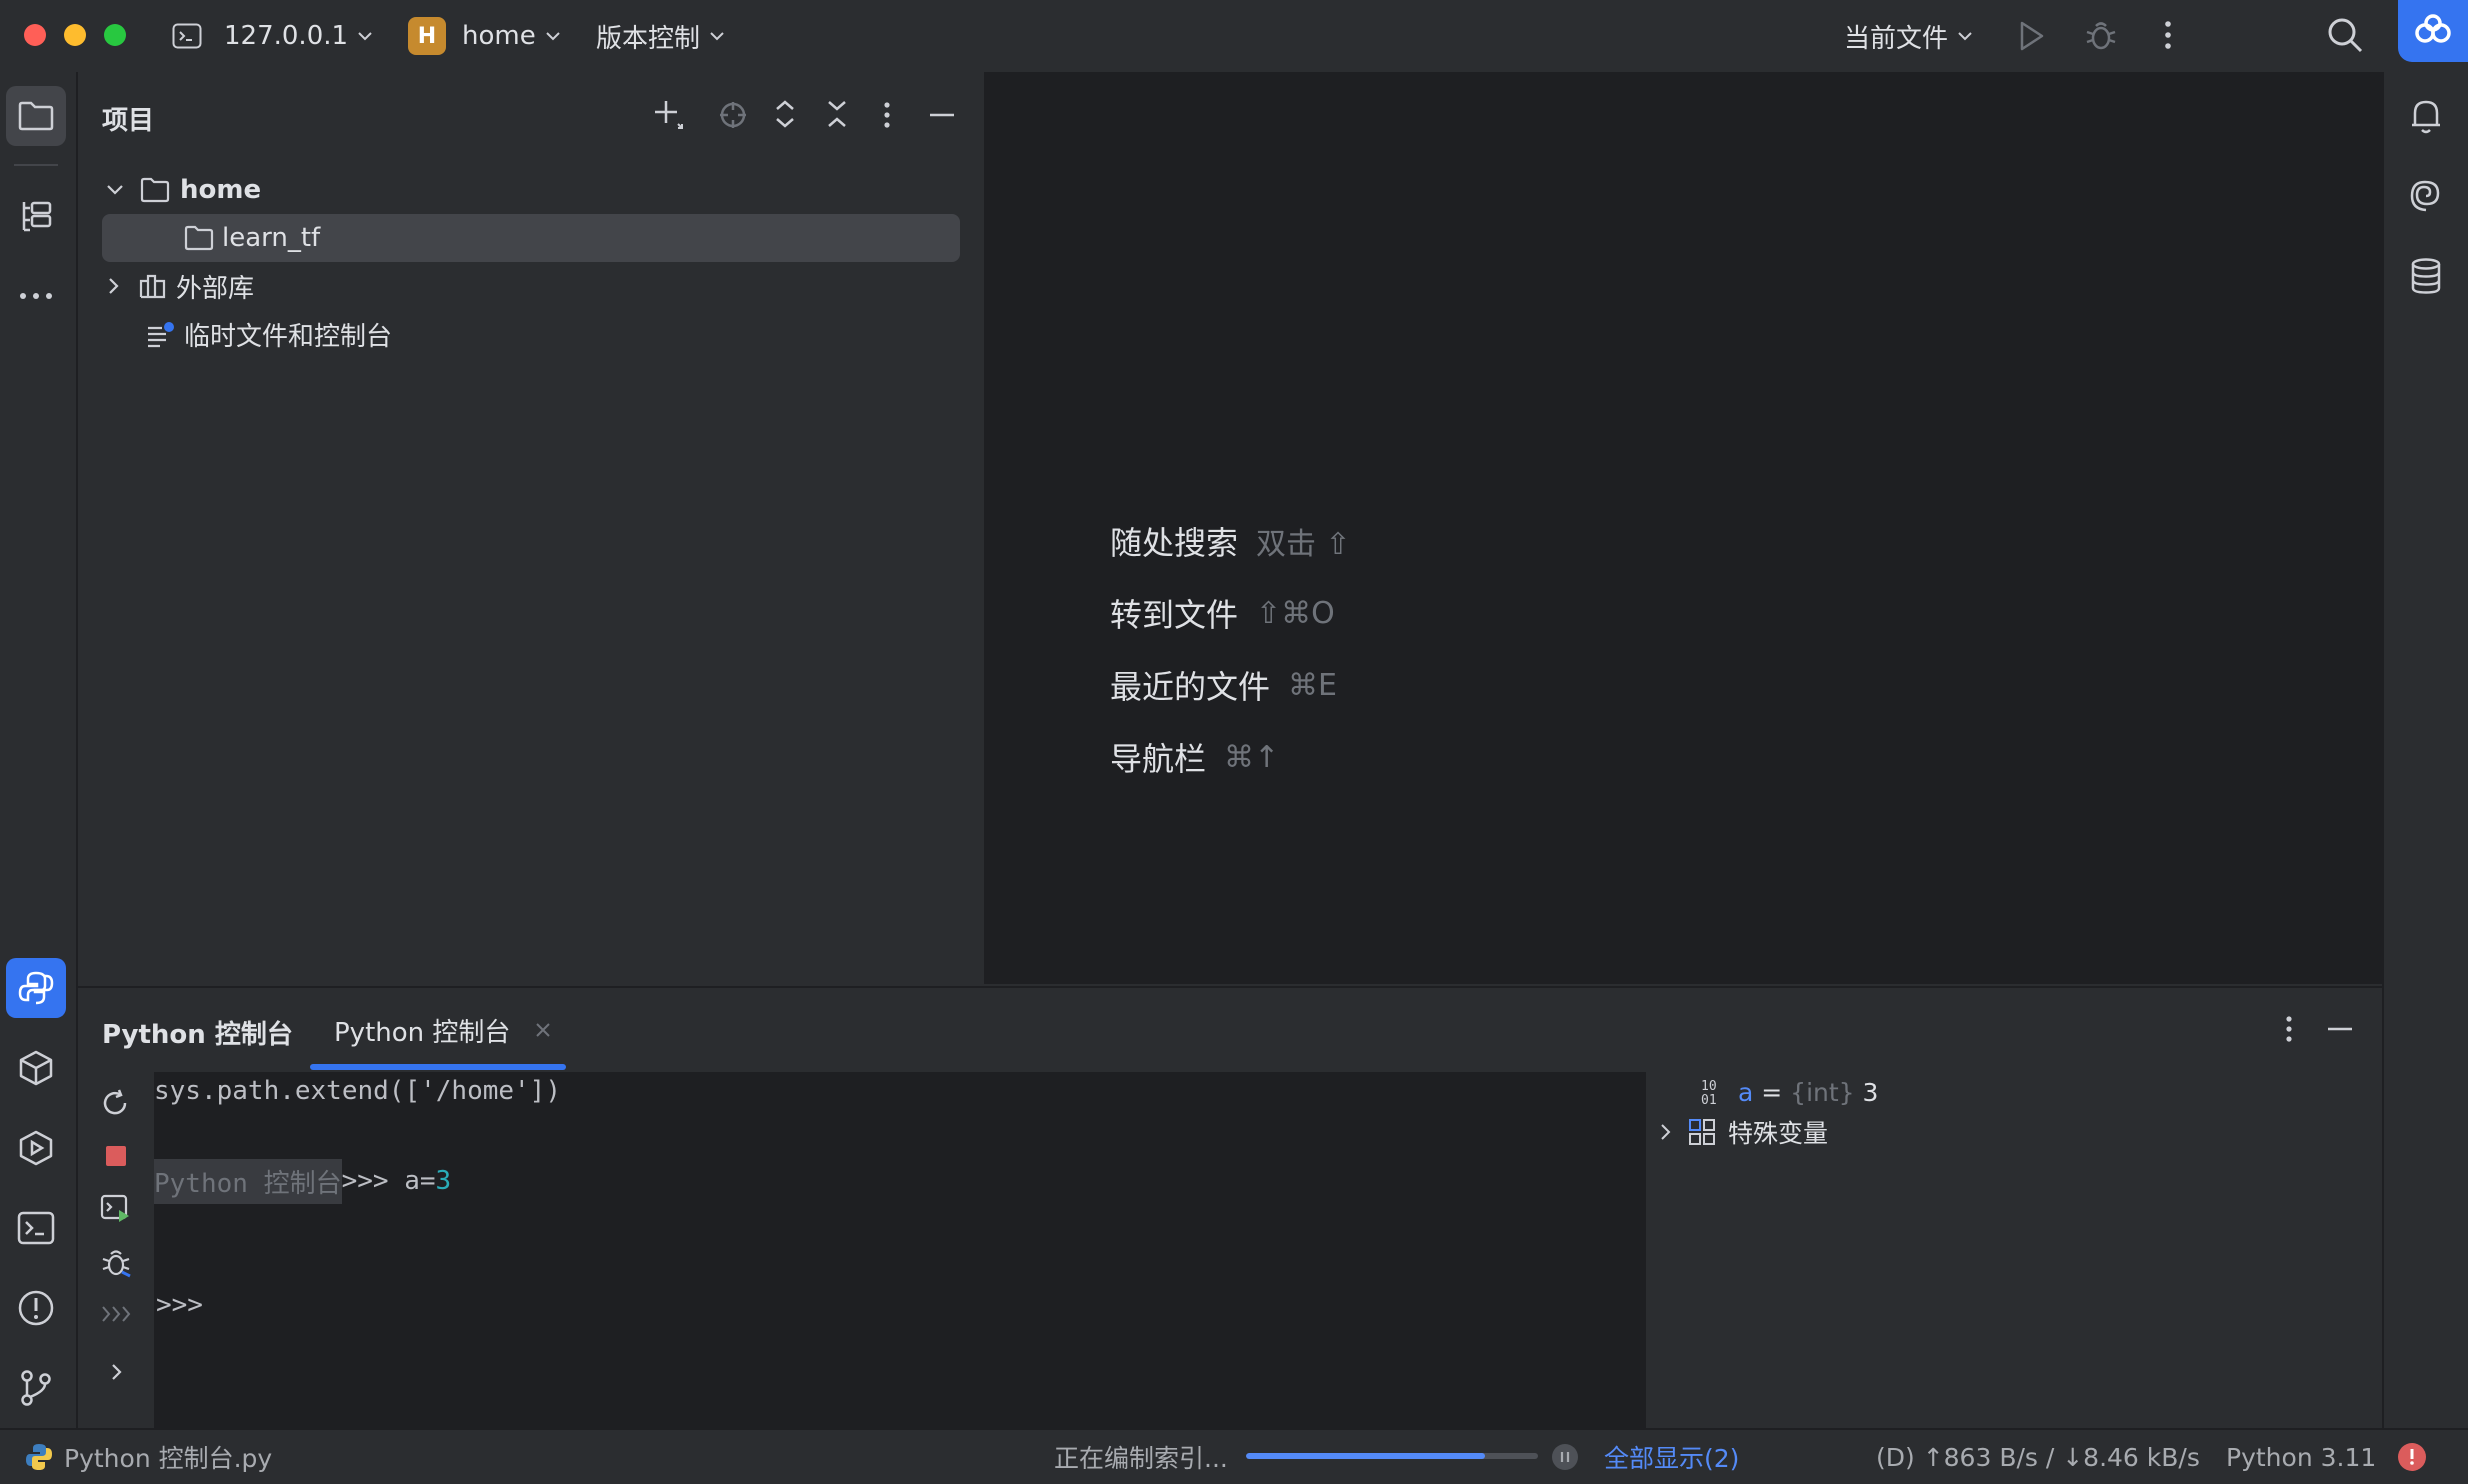  I want to click on more-actions-button, so click(2168, 35).